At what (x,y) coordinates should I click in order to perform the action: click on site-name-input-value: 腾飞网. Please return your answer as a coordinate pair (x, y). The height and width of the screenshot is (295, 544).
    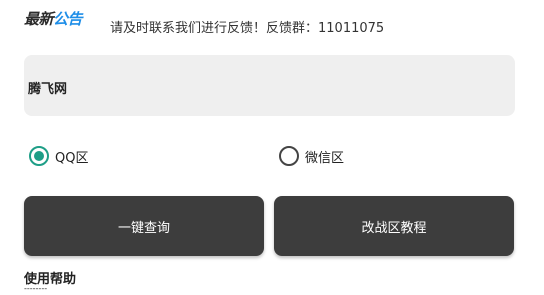
    Looking at the image, I should click on (48, 89).